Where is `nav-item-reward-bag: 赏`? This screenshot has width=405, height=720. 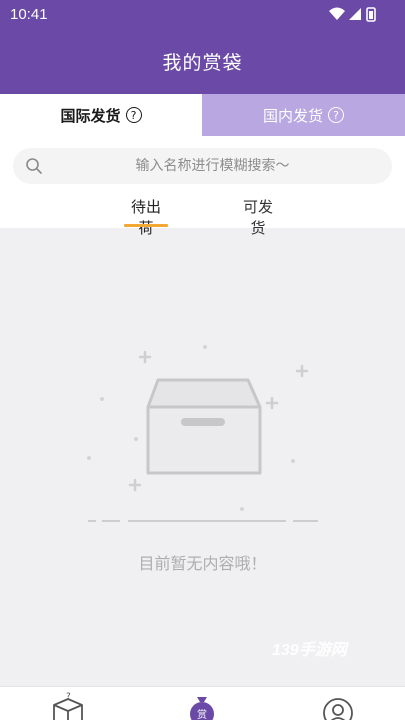 nav-item-reward-bag: 赏 is located at coordinates (202, 705).